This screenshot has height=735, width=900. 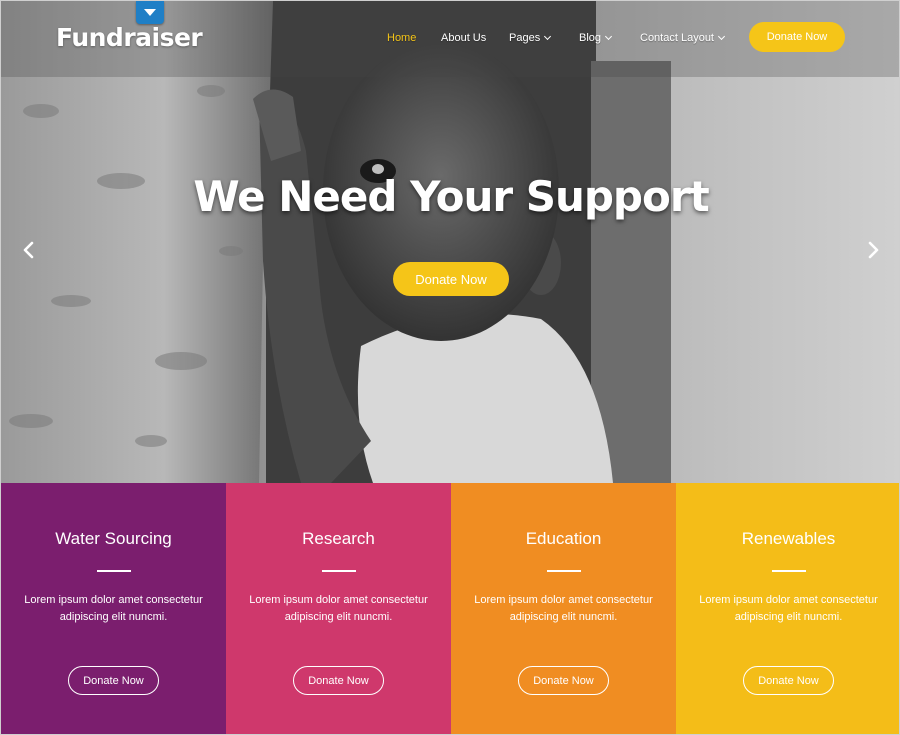 I want to click on caret-down-icon, so click(x=150, y=12).